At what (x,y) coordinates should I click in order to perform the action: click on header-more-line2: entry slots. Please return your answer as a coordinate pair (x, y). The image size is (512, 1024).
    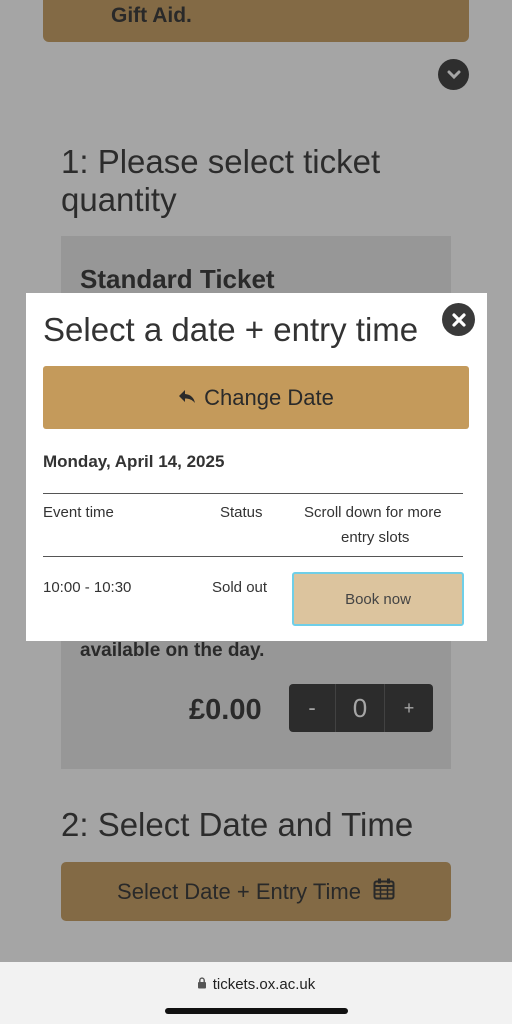
    Looking at the image, I should click on (375, 537).